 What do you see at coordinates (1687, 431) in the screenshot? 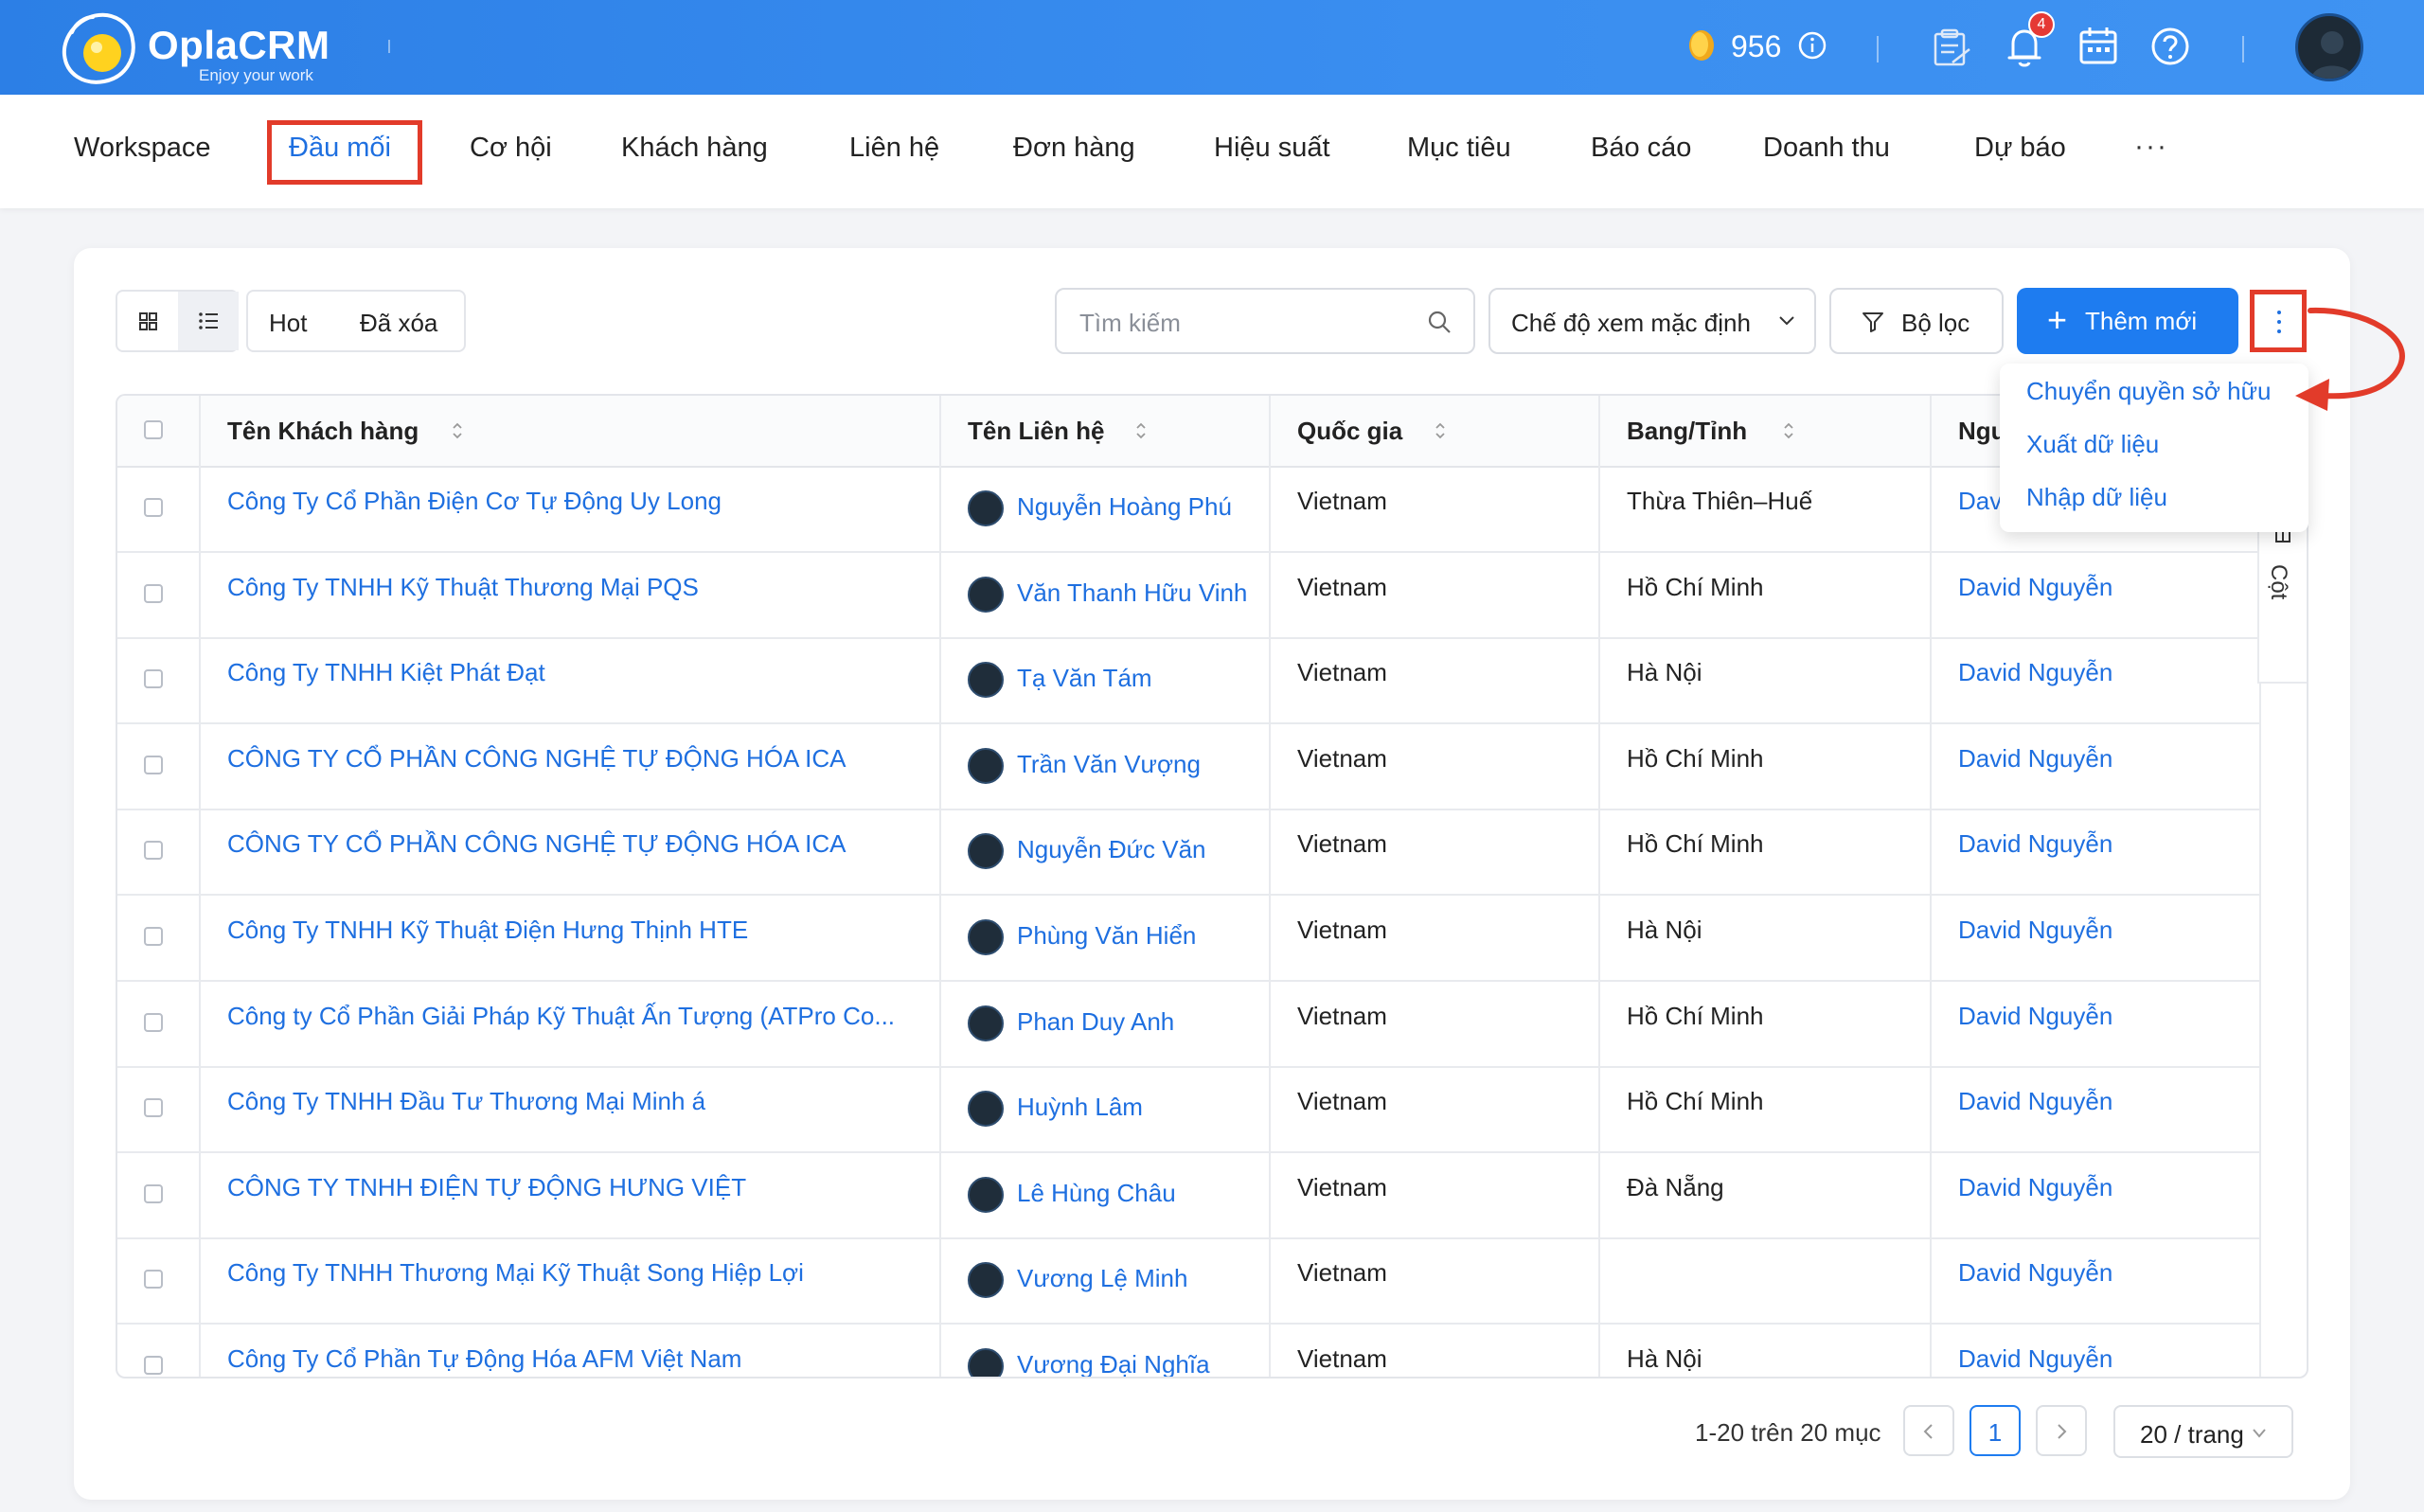
I see `header-state: Bang/Tỉnh` at bounding box center [1687, 431].